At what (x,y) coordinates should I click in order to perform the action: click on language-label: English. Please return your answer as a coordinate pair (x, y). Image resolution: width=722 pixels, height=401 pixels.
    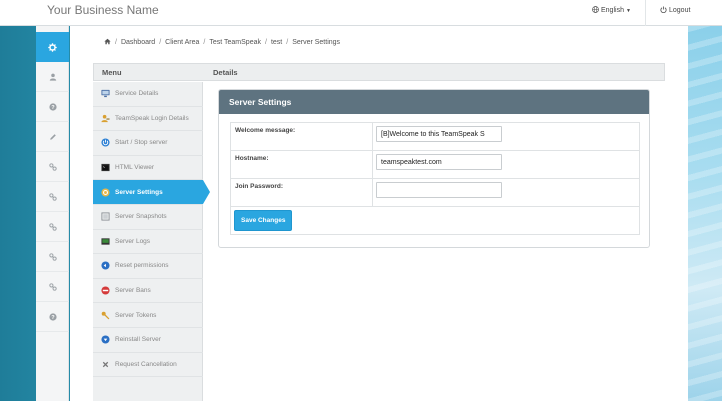
    Looking at the image, I should click on (612, 10).